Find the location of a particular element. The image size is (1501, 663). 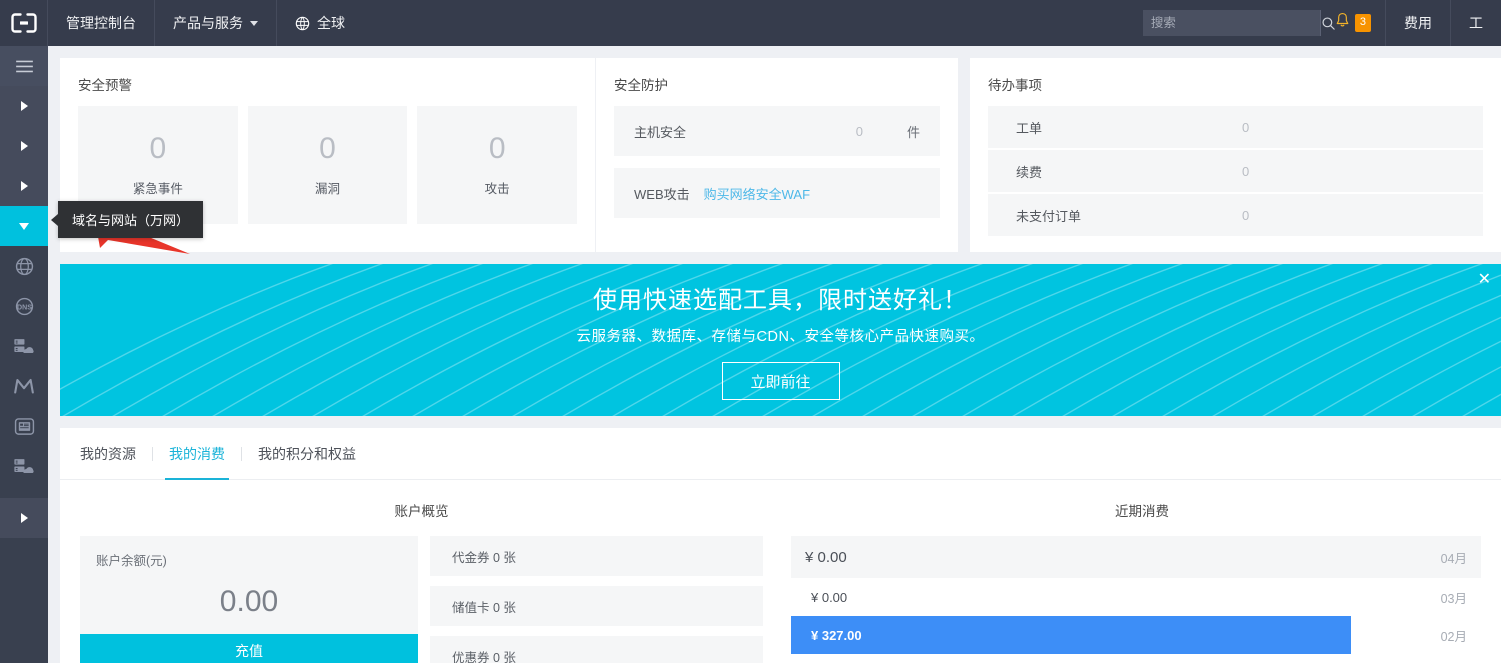

nav-right-group: 3 费用 工 is located at coordinates (1321, 23).